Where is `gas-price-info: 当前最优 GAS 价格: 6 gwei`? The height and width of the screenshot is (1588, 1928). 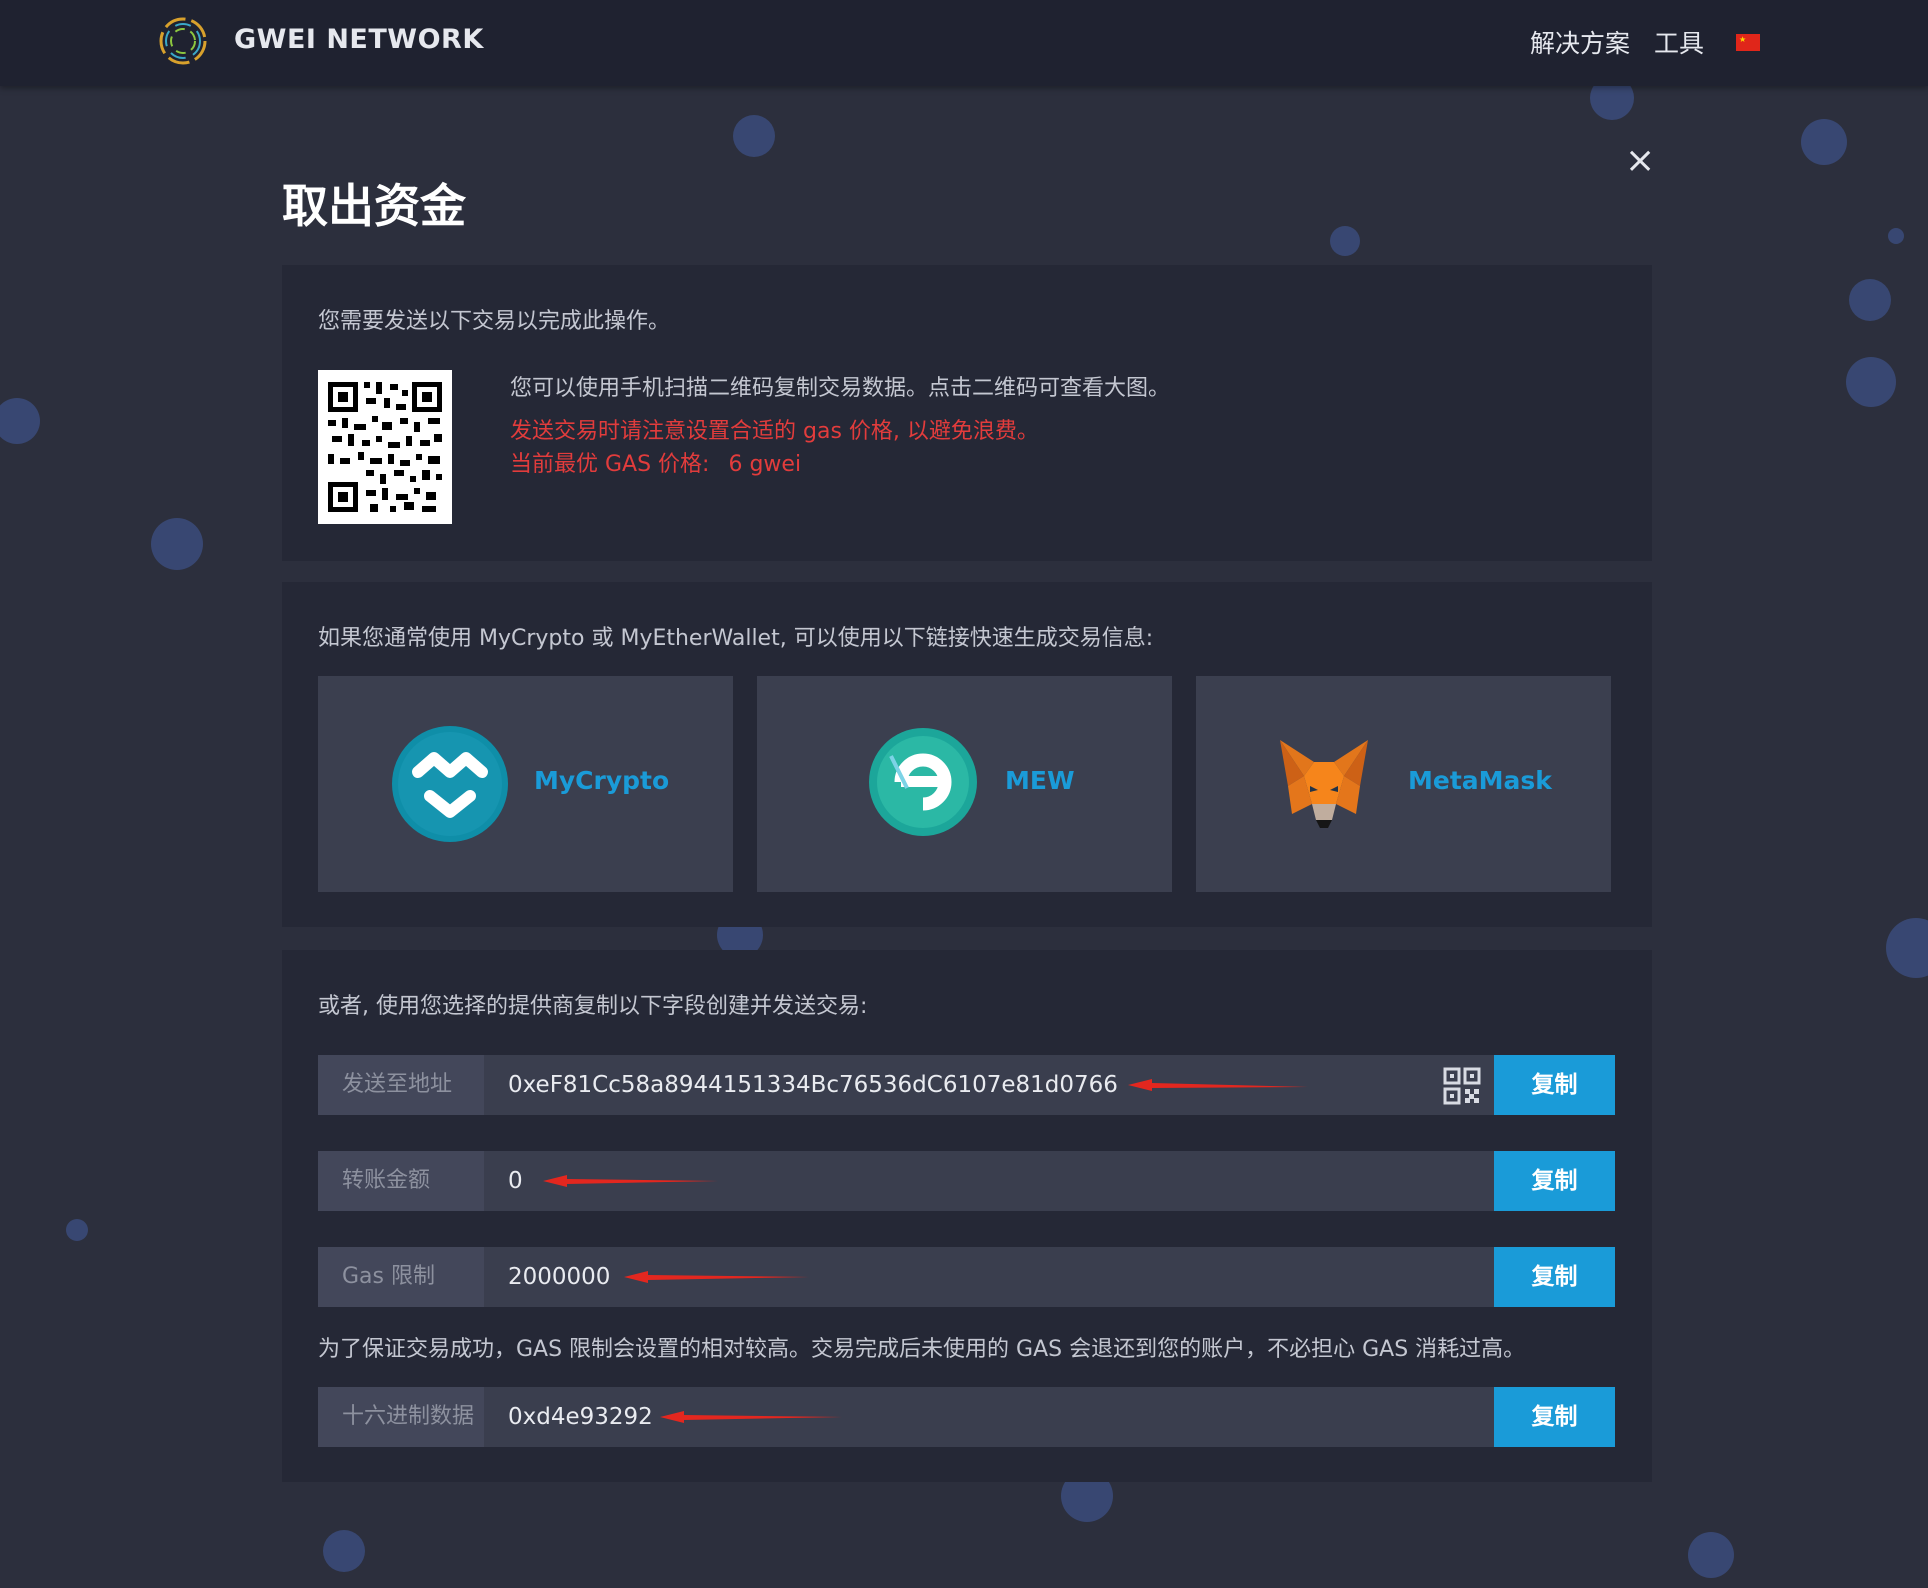
gas-price-info: 当前最优 GAS 价格: 6 gwei is located at coordinates (655, 462).